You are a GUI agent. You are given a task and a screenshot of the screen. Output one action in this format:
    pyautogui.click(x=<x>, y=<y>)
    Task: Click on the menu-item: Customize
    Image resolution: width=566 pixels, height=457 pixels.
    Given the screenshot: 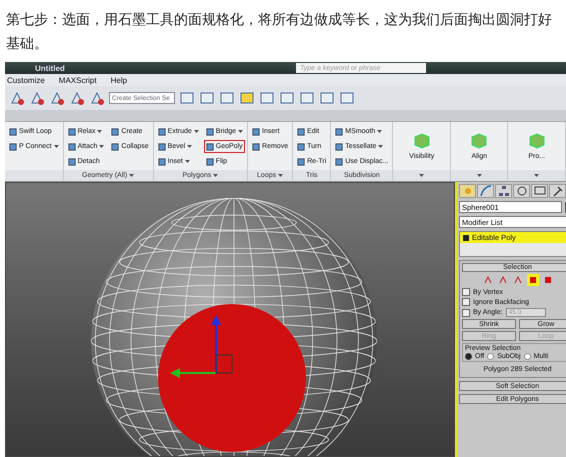 What is the action you would take?
    pyautogui.click(x=26, y=80)
    